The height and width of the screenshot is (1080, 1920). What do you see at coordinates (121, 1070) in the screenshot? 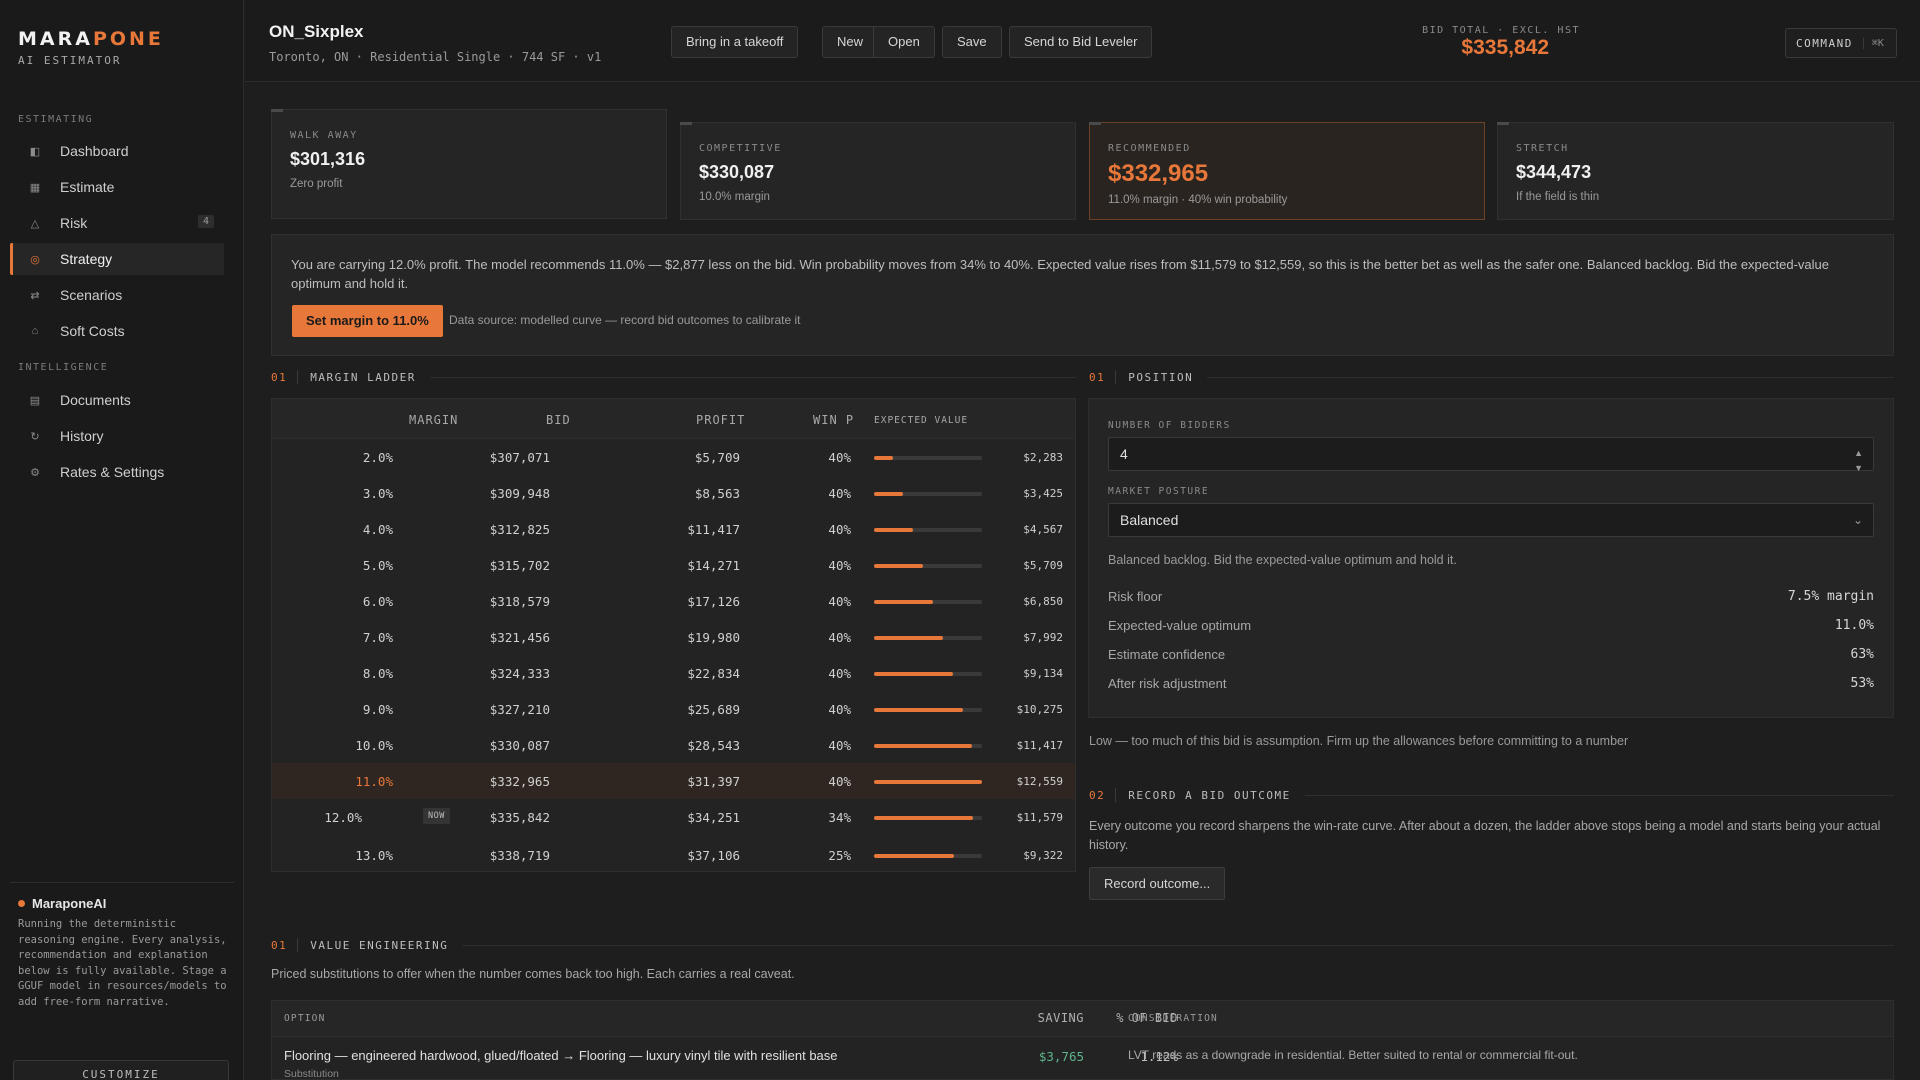
I see `customize-button: CUSTOMIZE` at bounding box center [121, 1070].